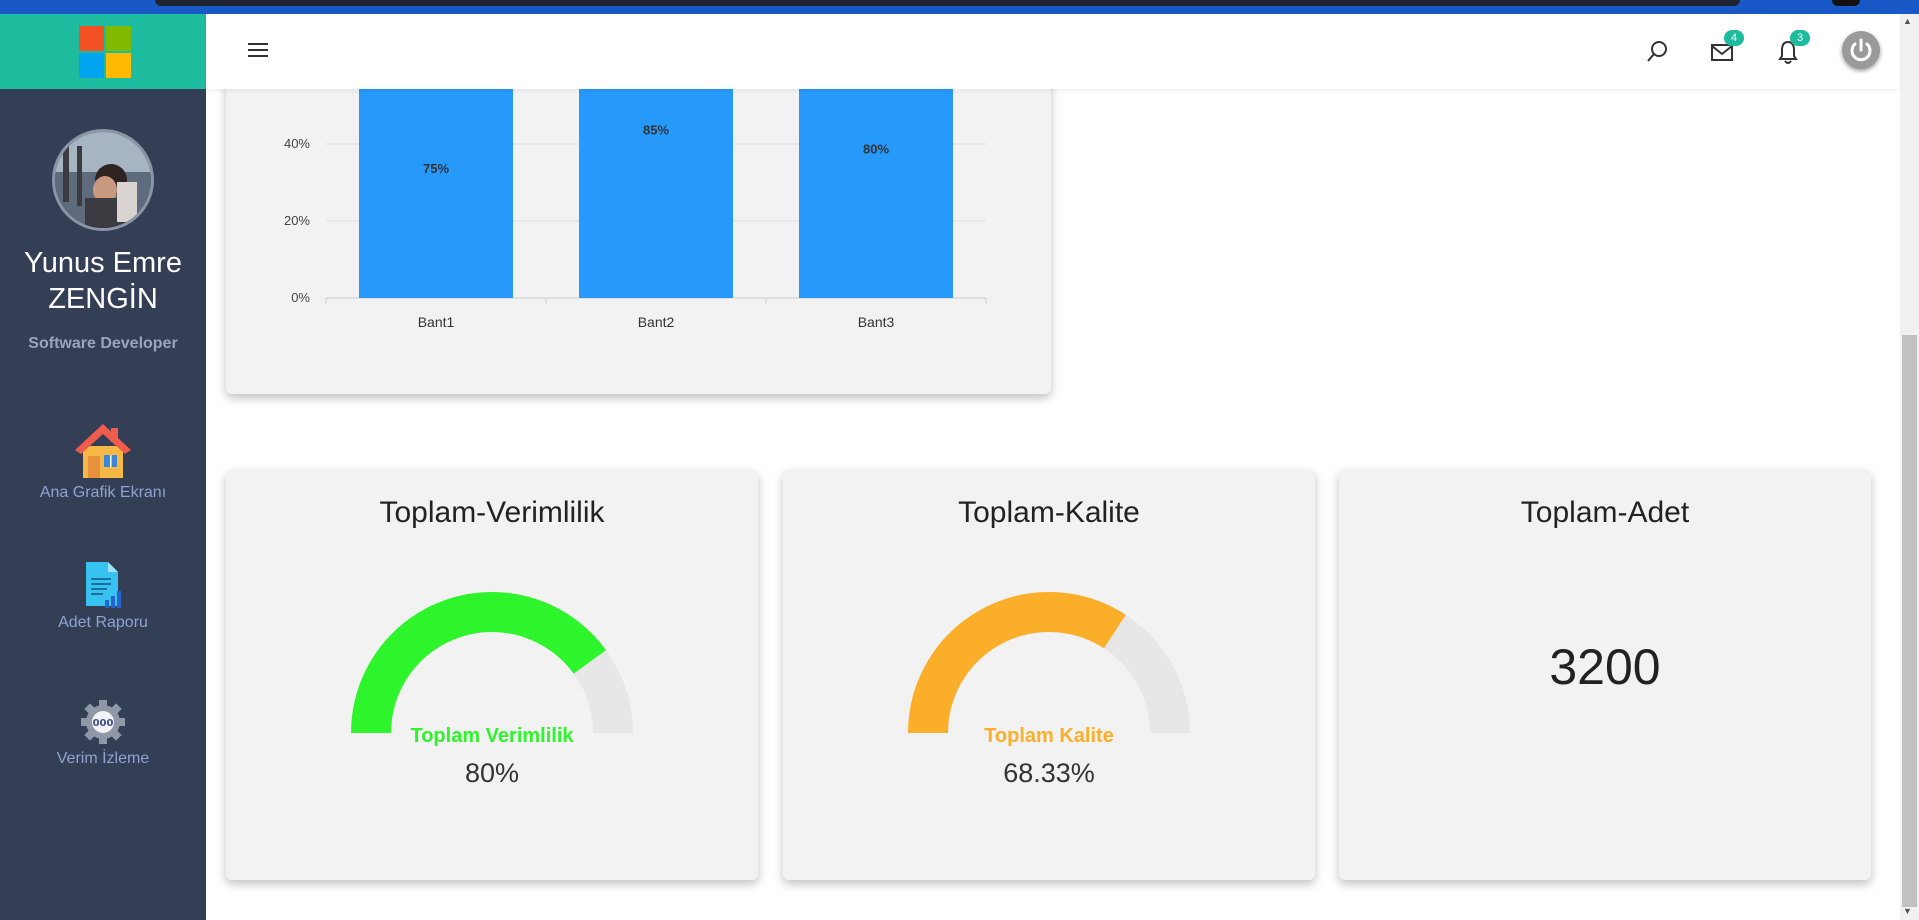 This screenshot has width=1919, height=920. I want to click on x-tick-label: Bant1, so click(436, 322).